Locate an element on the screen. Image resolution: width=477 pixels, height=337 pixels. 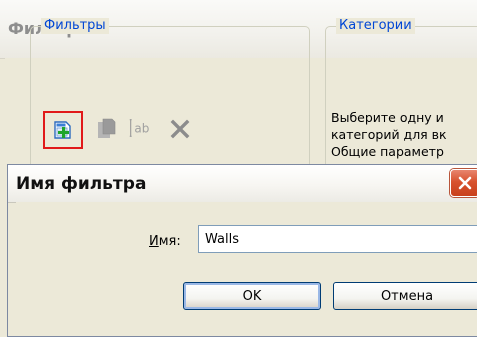
delete-filter-button is located at coordinates (180, 129).